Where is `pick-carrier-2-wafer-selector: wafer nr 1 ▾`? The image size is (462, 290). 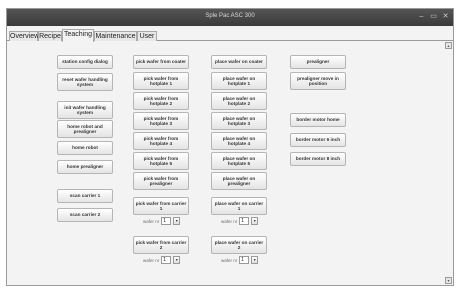 pick-carrier-2-wafer-selector: wafer nr 1 ▾ is located at coordinates (162, 260).